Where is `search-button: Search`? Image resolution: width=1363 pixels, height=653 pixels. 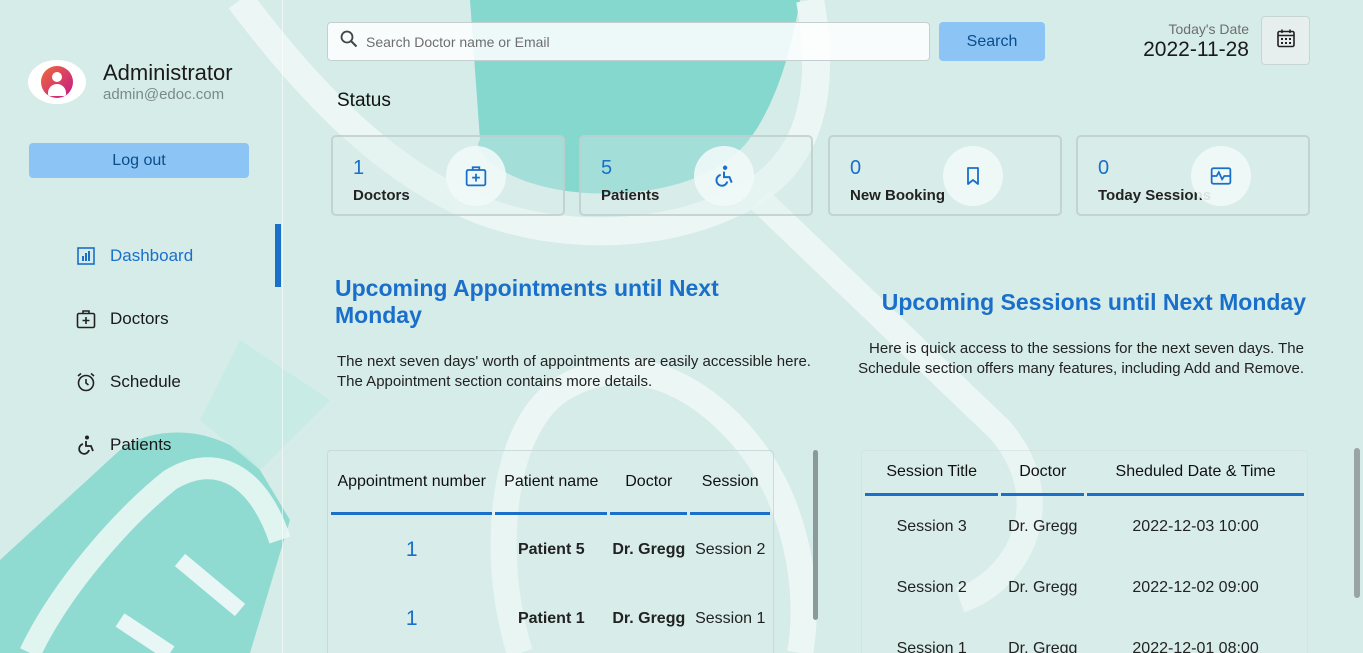 search-button: Search is located at coordinates (992, 41).